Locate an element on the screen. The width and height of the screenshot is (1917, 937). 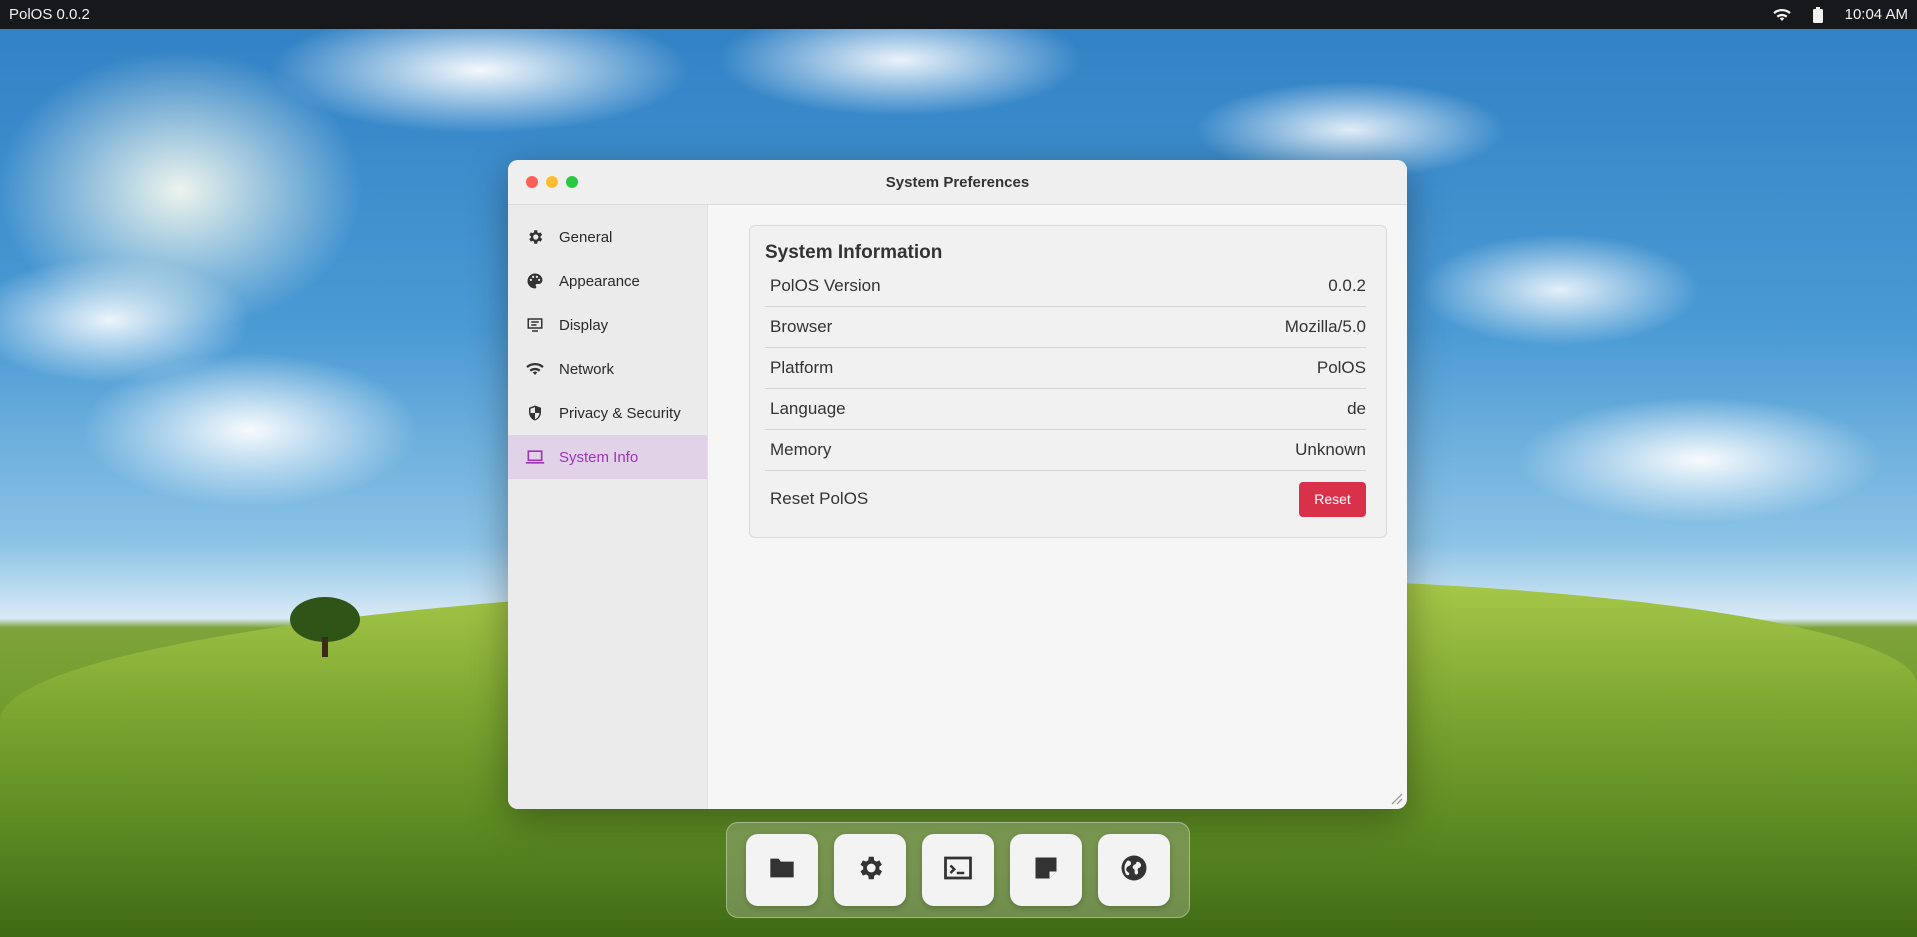
shield-icon is located at coordinates (535, 413).